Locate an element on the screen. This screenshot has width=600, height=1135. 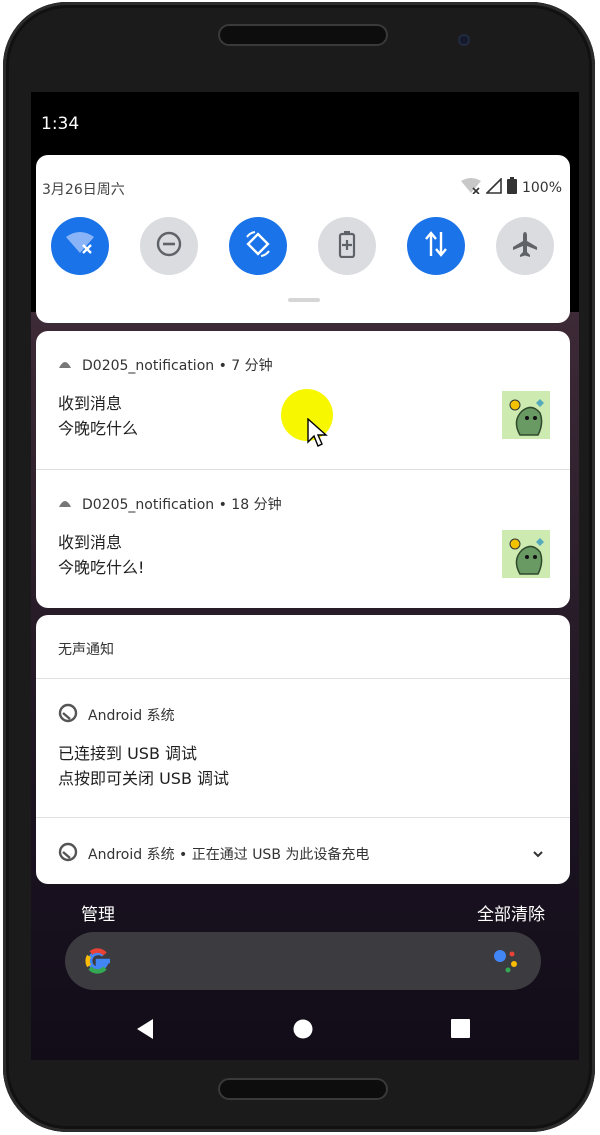
top-speaker is located at coordinates (303, 35).